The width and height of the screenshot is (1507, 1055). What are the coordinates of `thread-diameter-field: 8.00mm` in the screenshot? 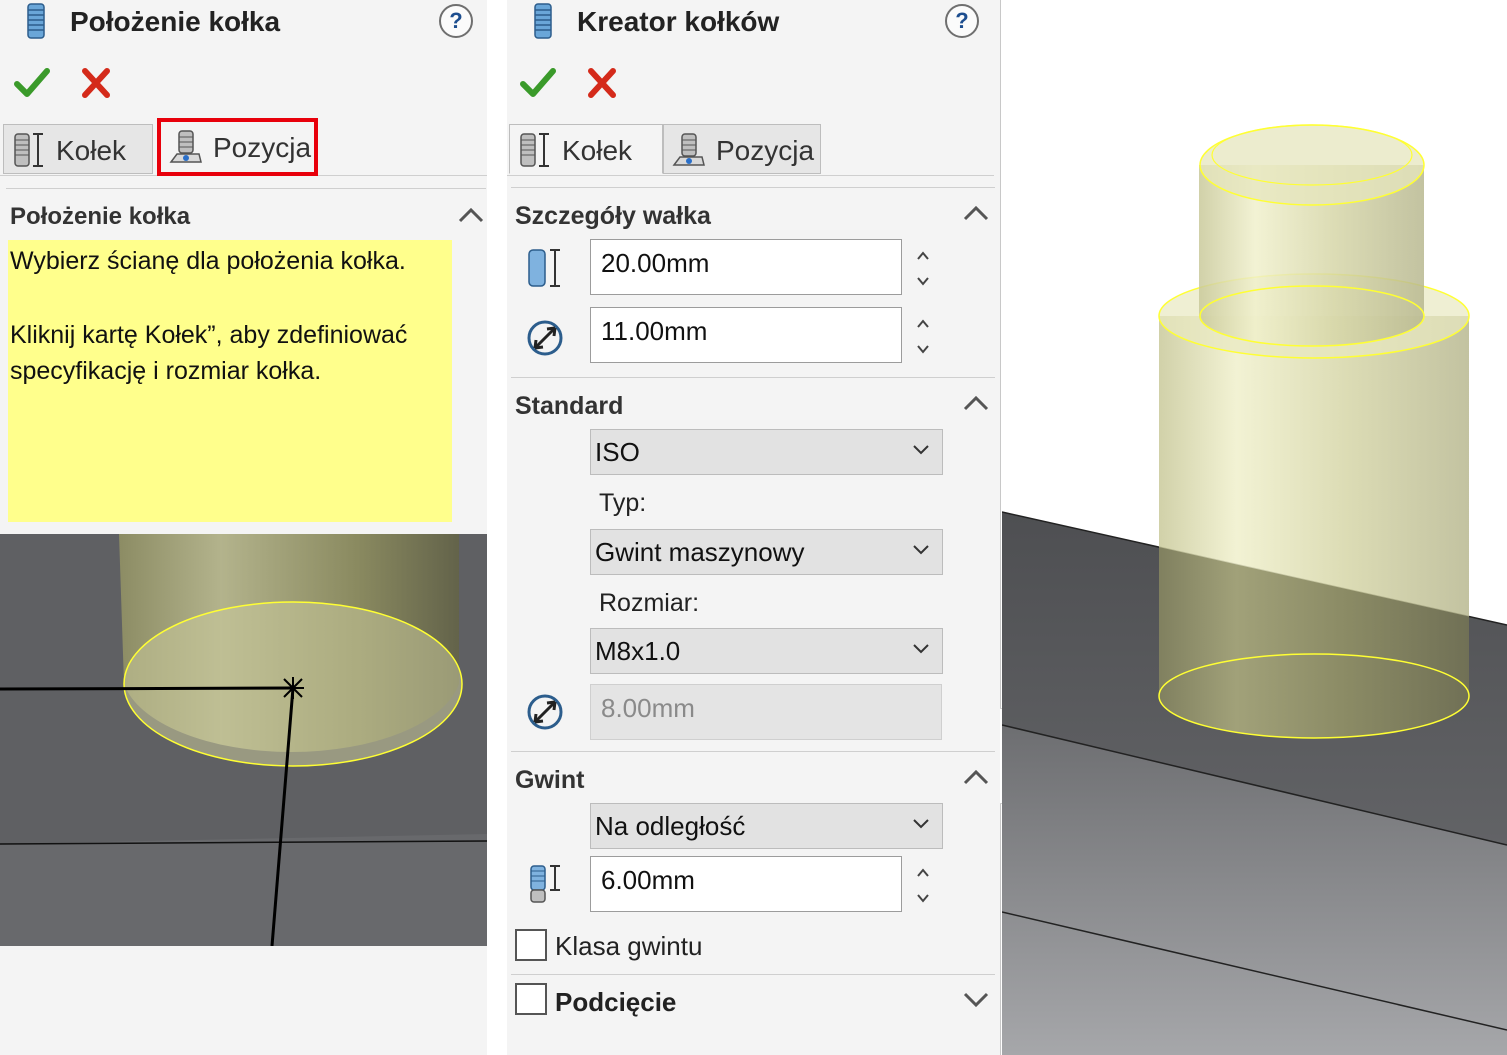 It's located at (766, 712).